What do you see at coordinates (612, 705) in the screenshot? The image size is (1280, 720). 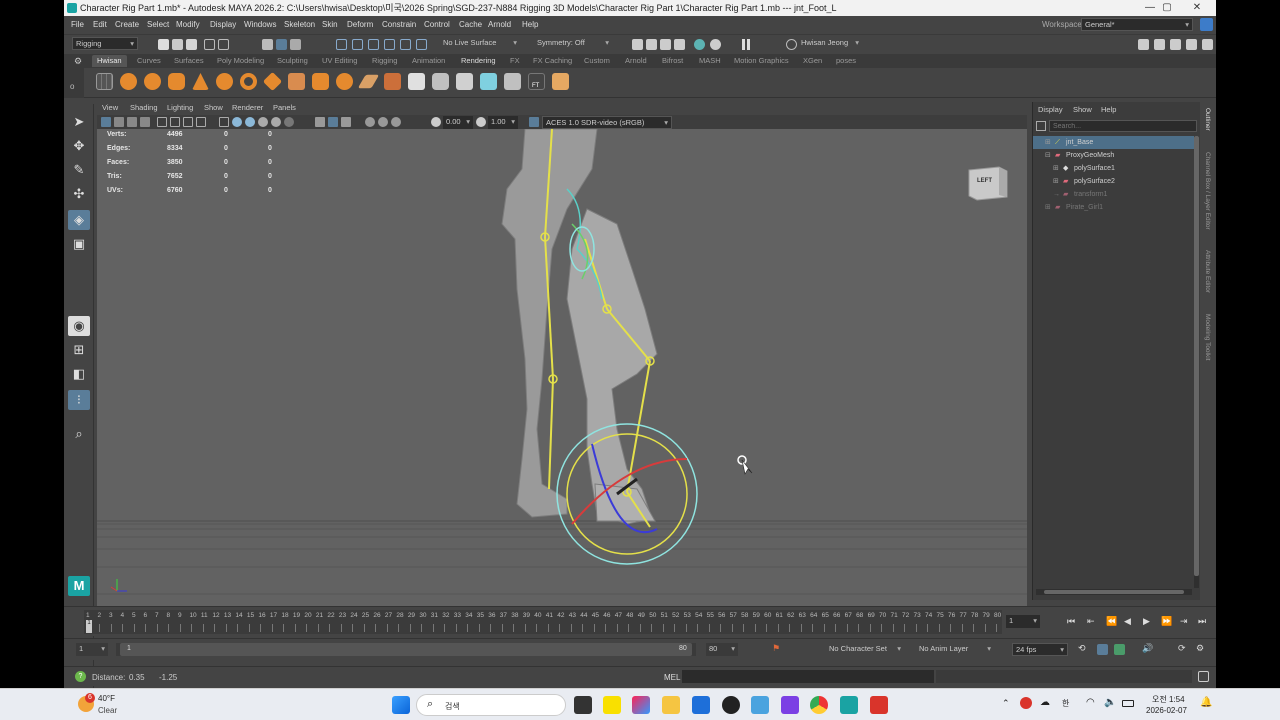 I see `kakaotalk-icon` at bounding box center [612, 705].